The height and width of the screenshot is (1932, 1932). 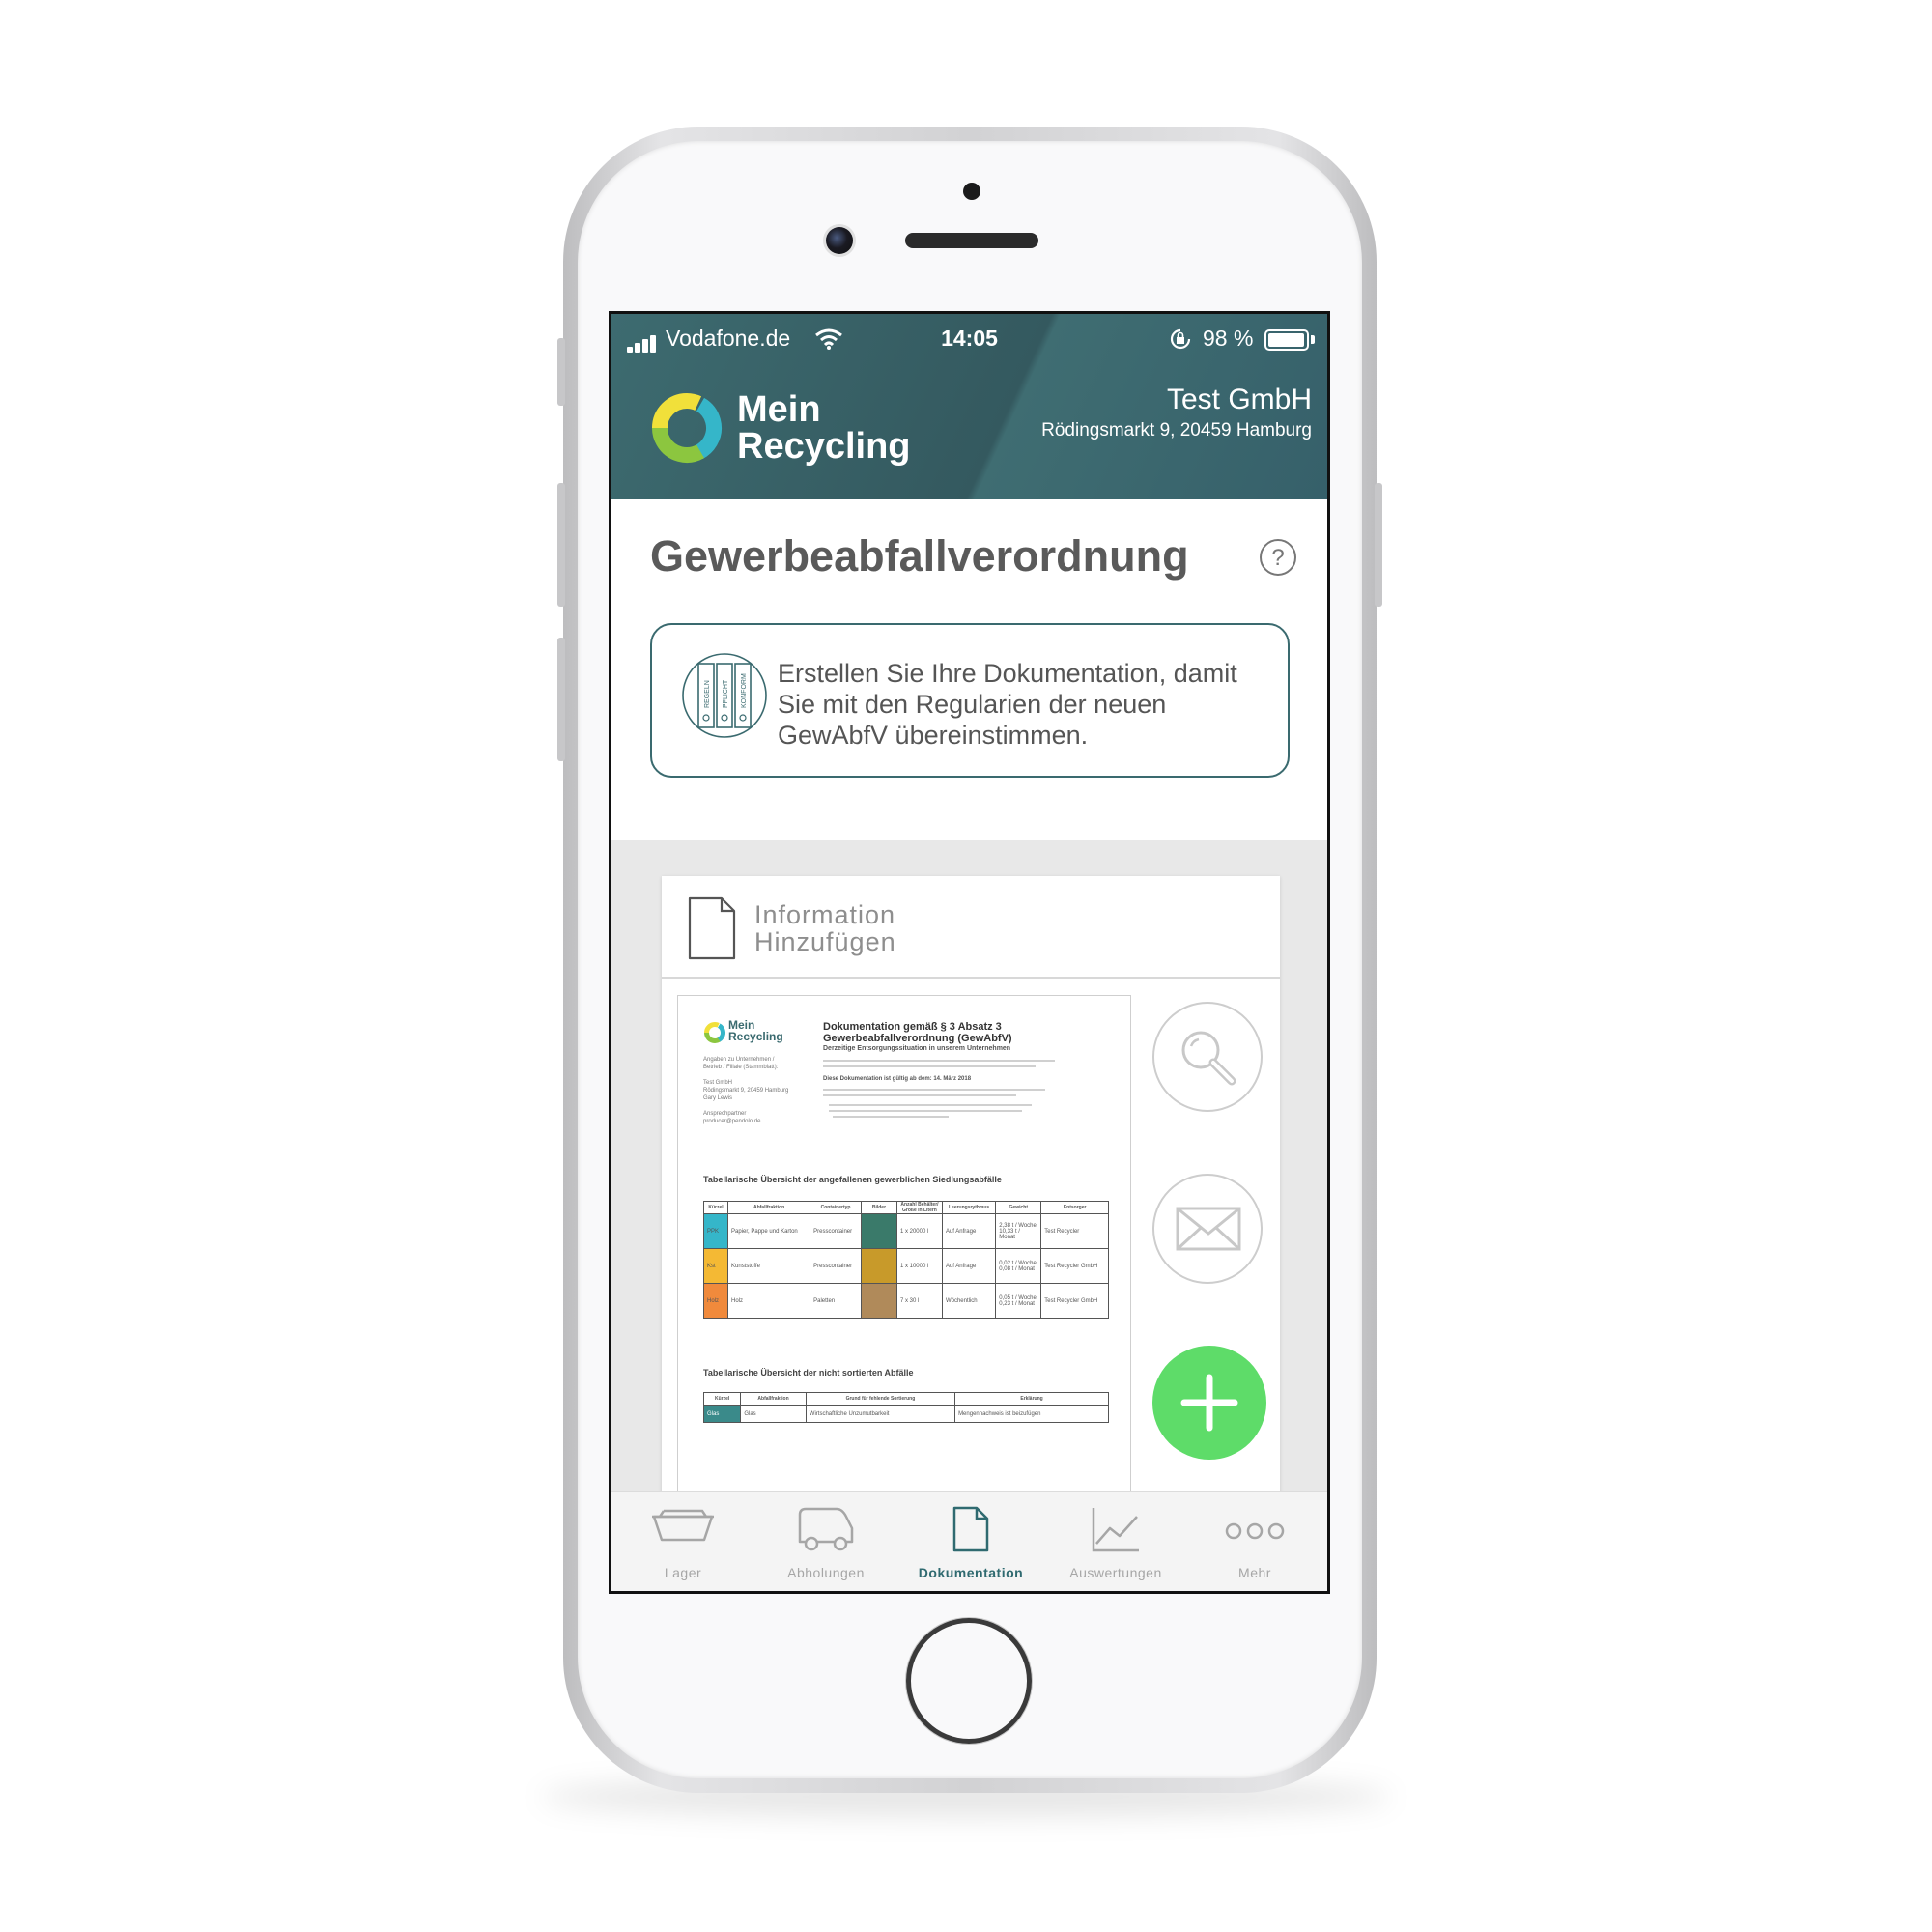 I want to click on company-name: Test GmbH, so click(x=1239, y=399).